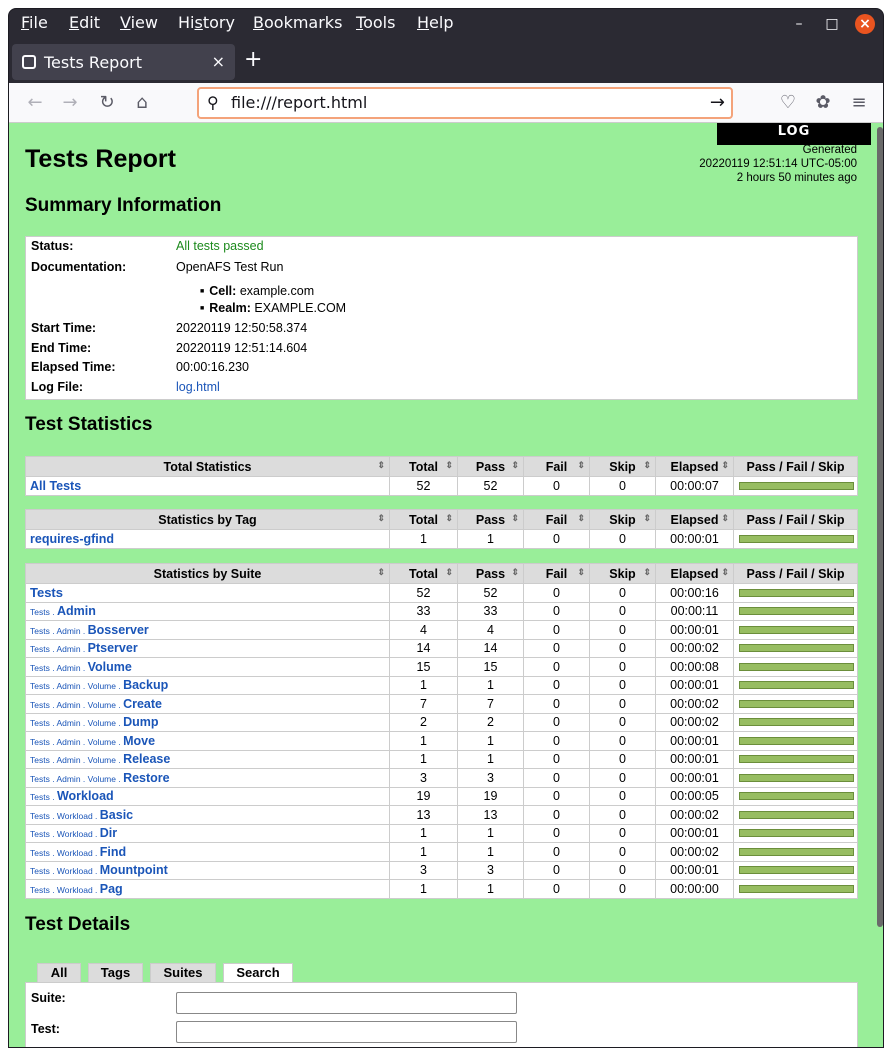  I want to click on suite-name-link: Restore, so click(146, 778).